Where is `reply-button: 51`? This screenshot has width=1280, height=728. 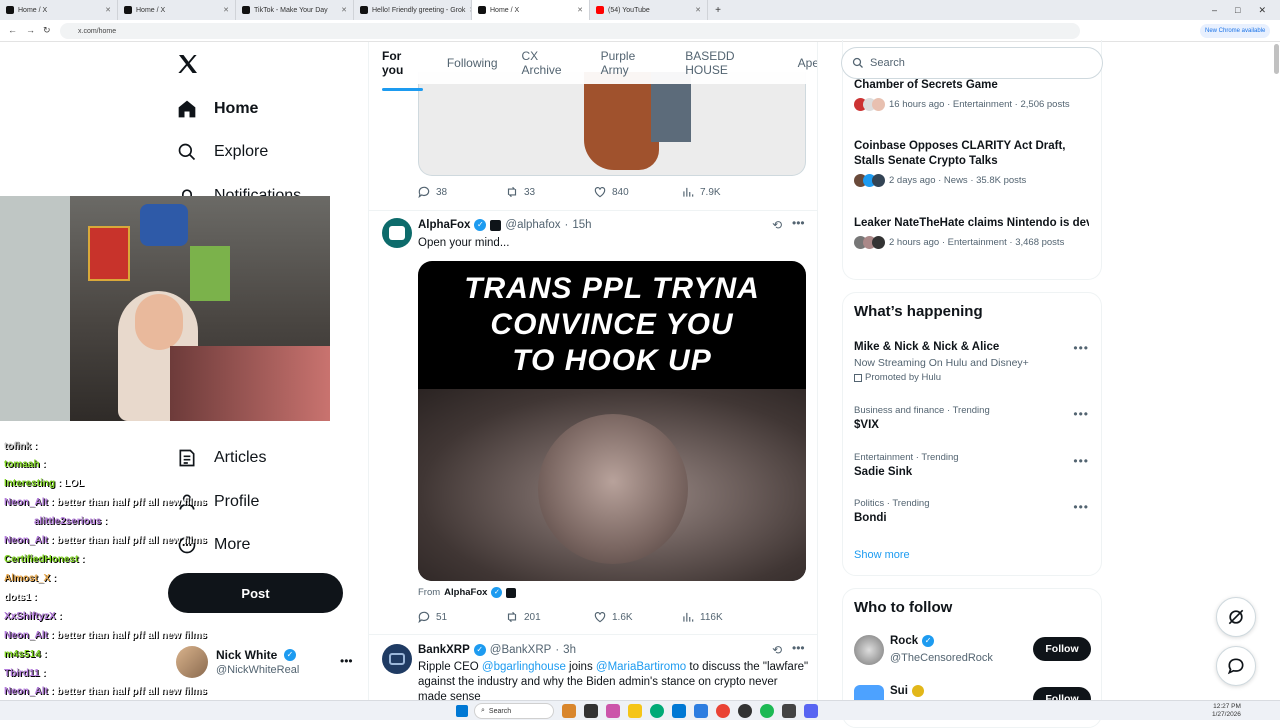
reply-button: 51 is located at coordinates (461, 617).